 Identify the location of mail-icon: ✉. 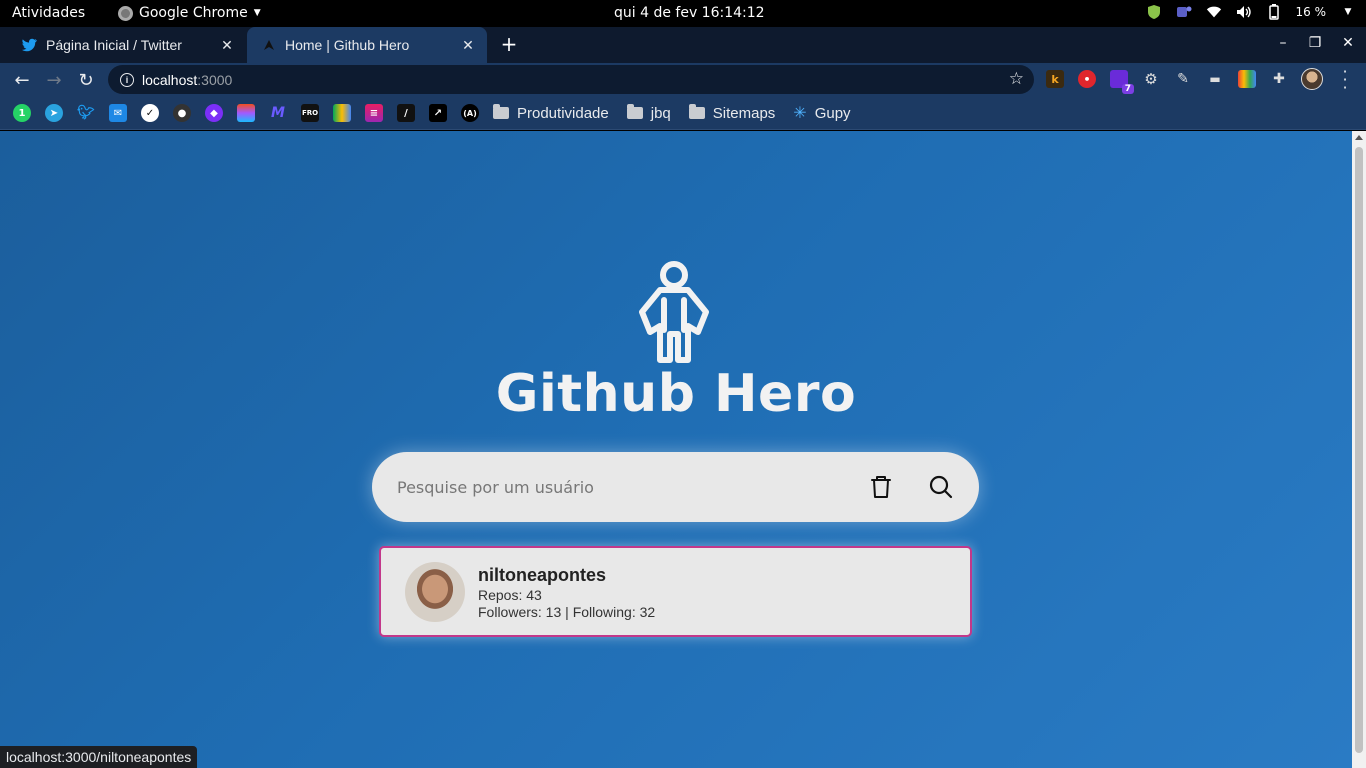
(118, 113).